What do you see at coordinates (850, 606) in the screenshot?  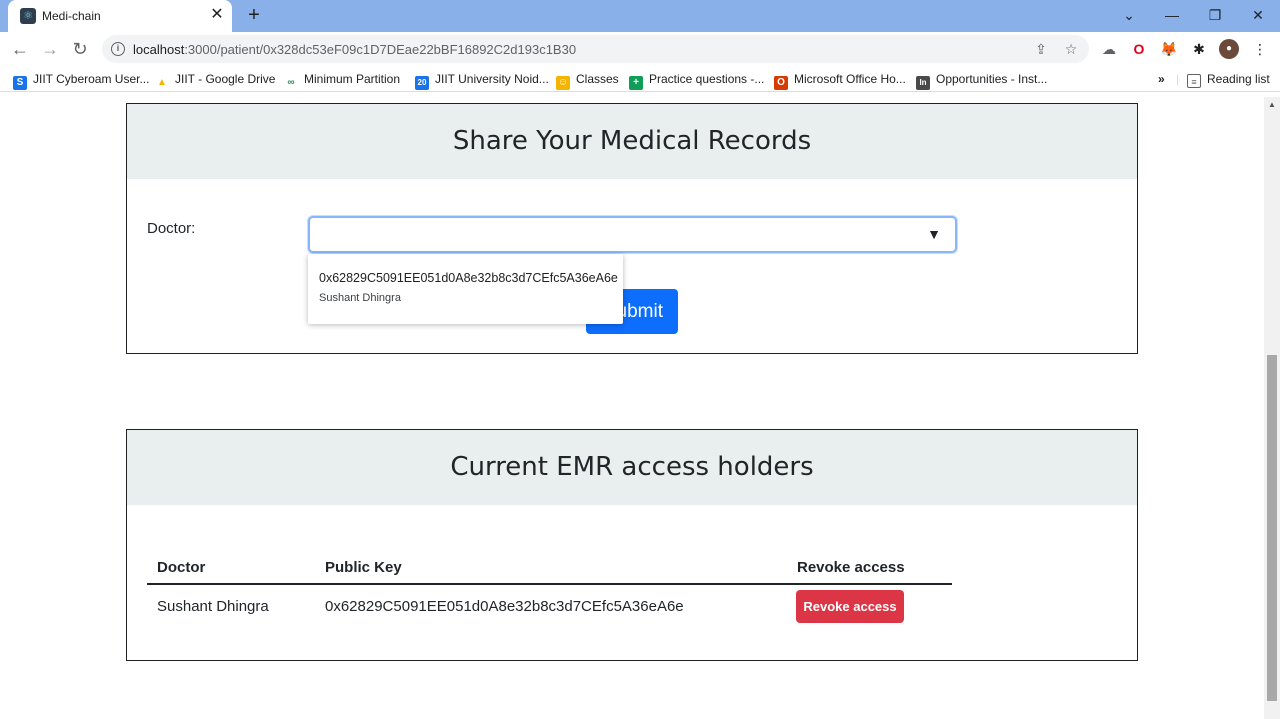 I see `revoke-access-button: Revoke access` at bounding box center [850, 606].